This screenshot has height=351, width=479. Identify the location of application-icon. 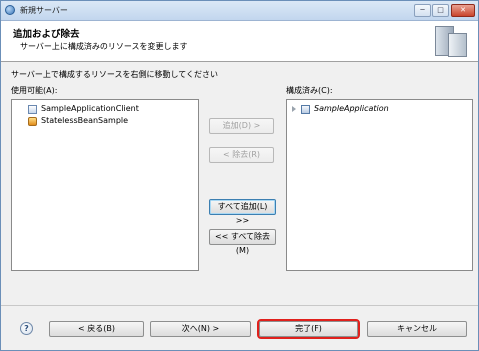
(305, 109).